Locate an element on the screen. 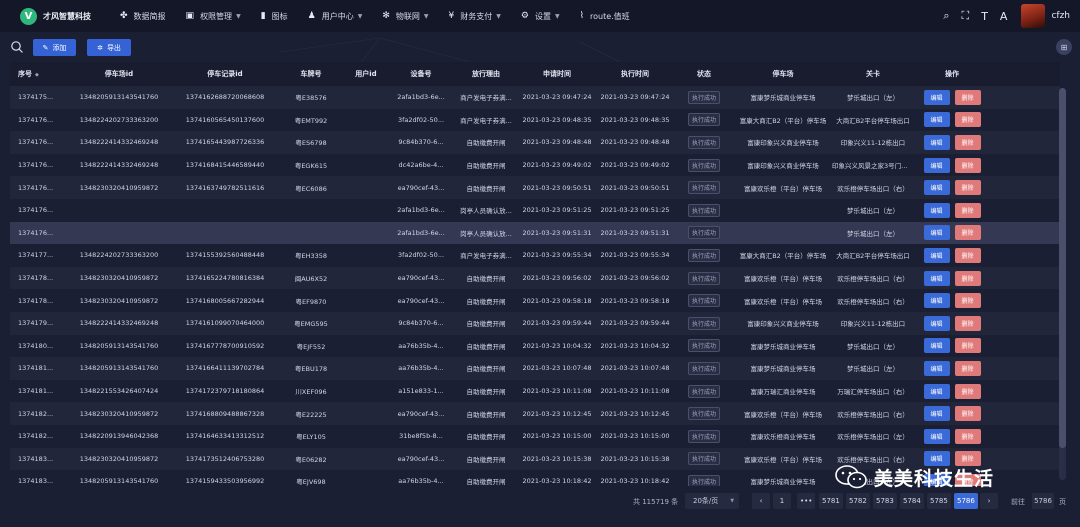 The width and height of the screenshot is (1080, 527). table-cell: 2021-03-23 09:48:48 is located at coordinates (557, 142).